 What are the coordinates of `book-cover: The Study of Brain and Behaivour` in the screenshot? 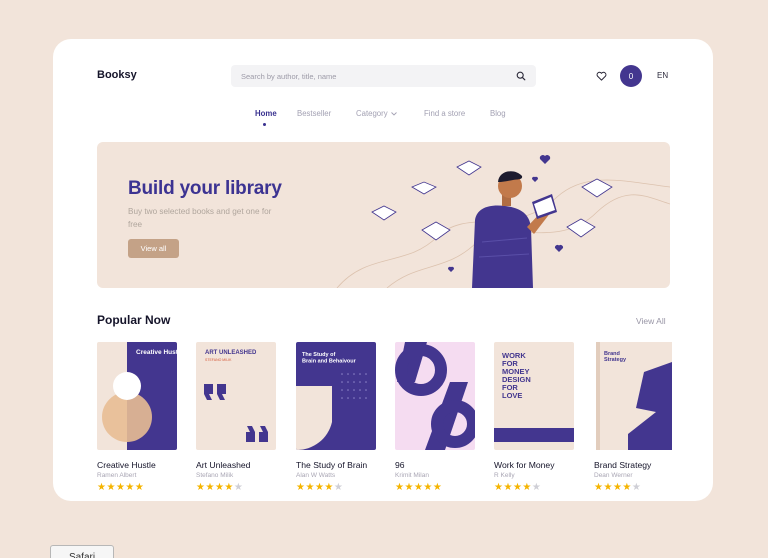 It's located at (336, 396).